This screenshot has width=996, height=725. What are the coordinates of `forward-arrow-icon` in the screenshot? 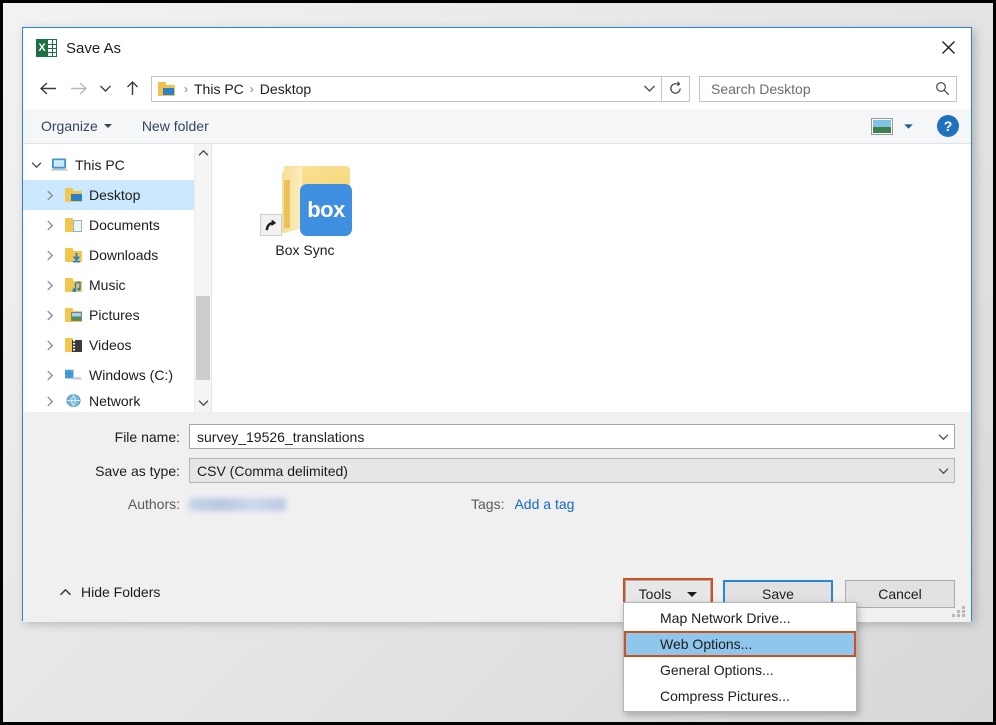 It's located at (78, 88).